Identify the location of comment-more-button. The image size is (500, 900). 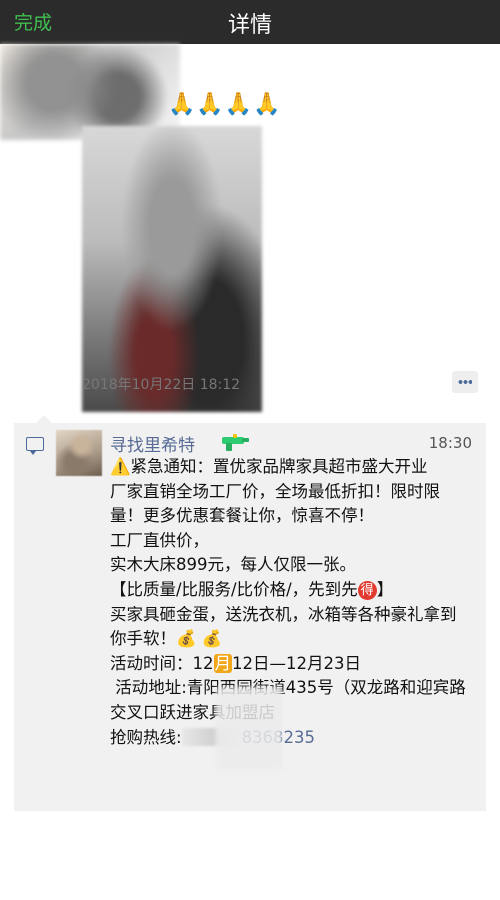
(465, 382).